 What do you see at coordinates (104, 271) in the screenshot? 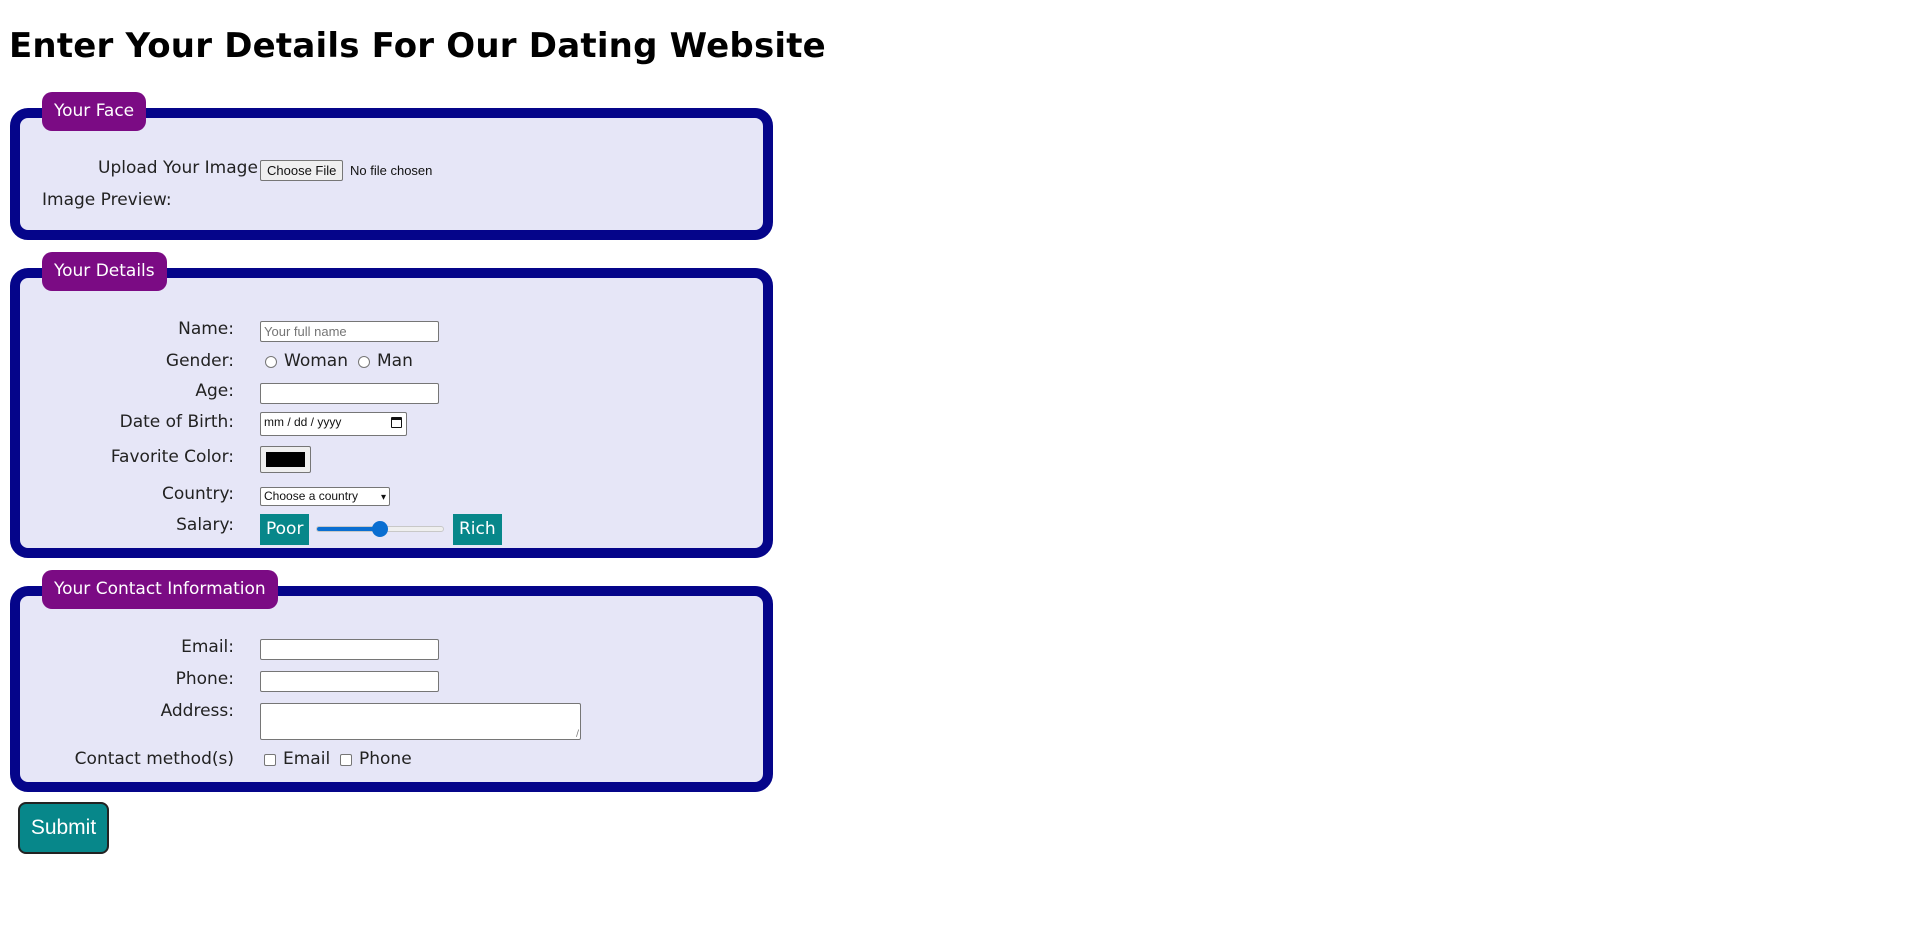
I see `details-legend: Your Details` at bounding box center [104, 271].